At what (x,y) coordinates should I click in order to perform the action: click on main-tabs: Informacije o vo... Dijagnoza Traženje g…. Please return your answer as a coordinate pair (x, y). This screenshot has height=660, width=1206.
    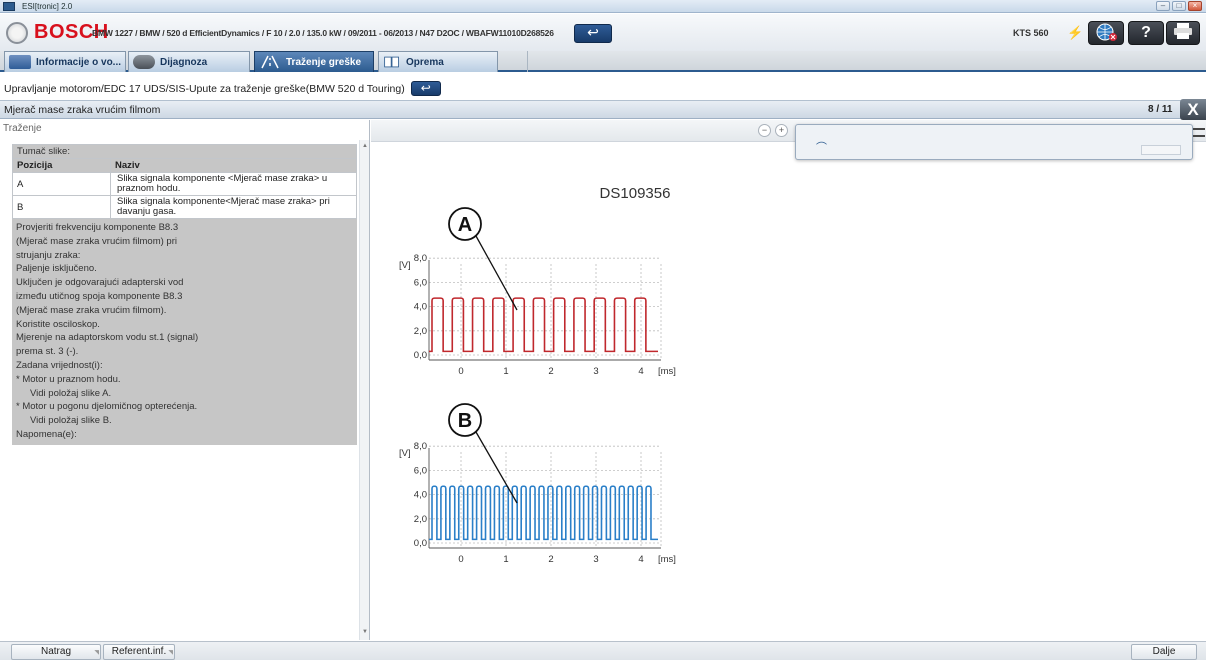
    Looking at the image, I should click on (603, 61).